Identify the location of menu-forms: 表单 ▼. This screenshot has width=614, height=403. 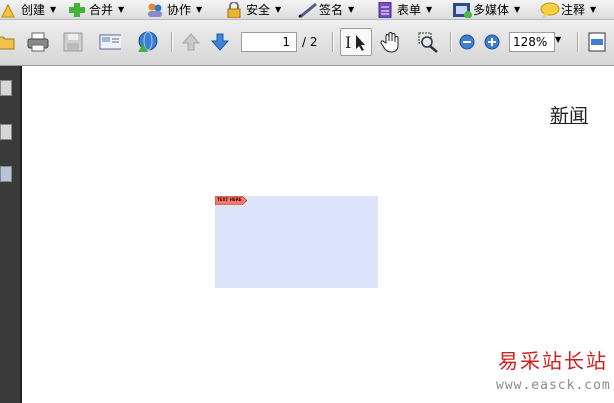
(404, 9).